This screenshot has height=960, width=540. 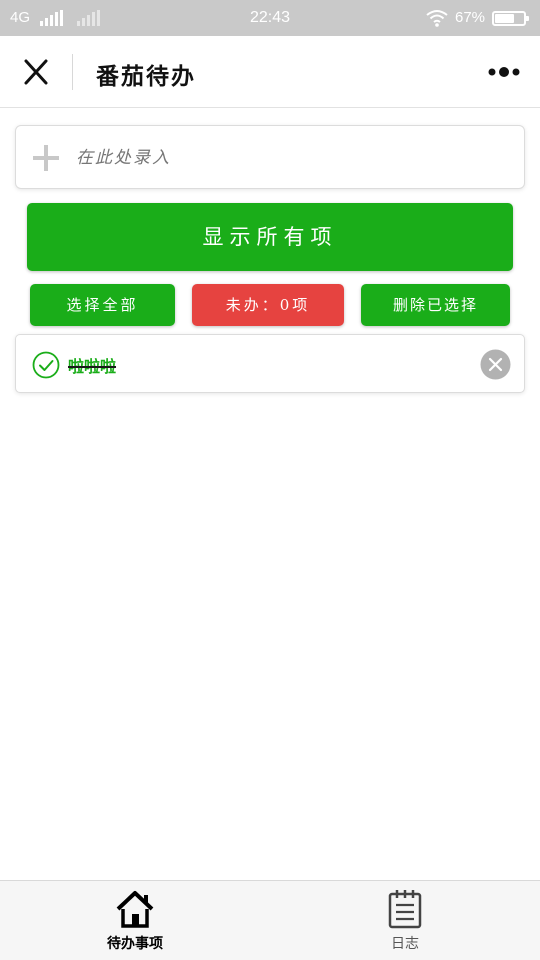 I want to click on battery-fill, so click(x=504, y=18).